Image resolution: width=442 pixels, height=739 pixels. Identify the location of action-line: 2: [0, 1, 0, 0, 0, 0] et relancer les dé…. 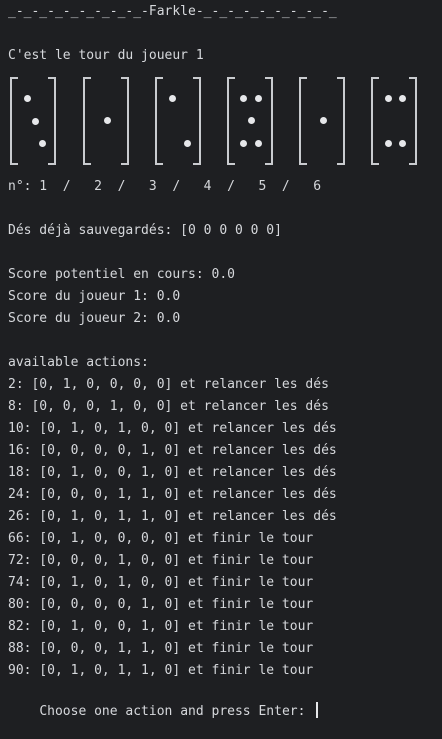
(168, 384).